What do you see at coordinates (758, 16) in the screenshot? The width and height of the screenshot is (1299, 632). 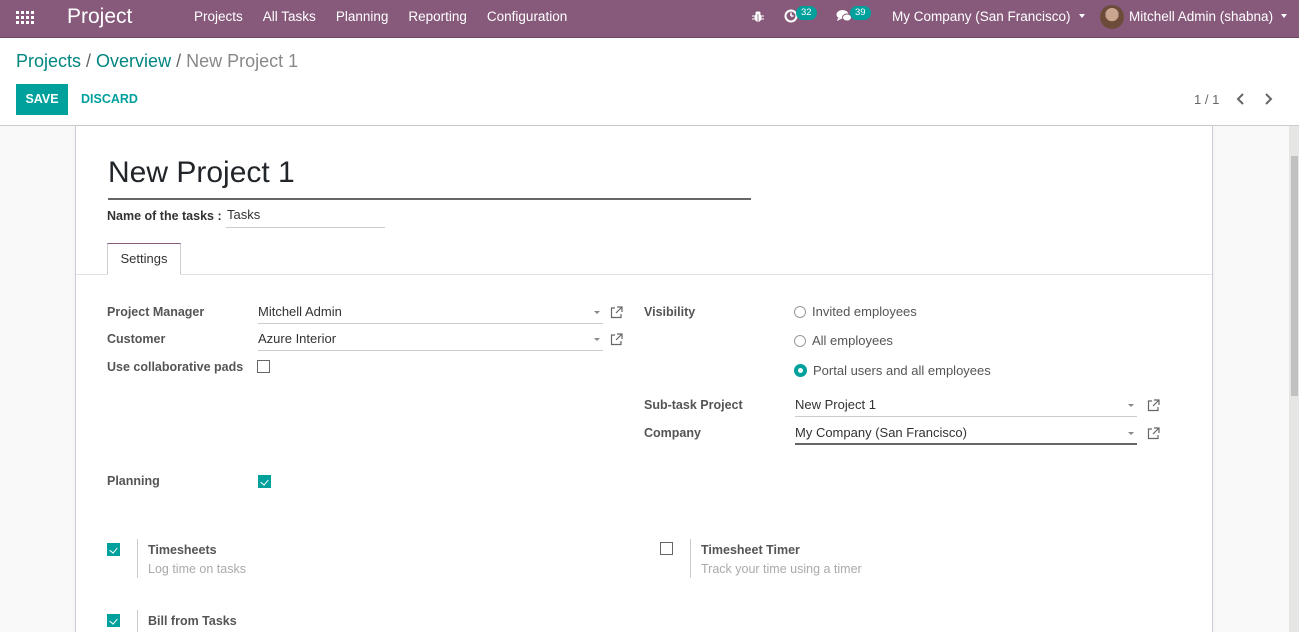 I see `debug-bug-icon` at bounding box center [758, 16].